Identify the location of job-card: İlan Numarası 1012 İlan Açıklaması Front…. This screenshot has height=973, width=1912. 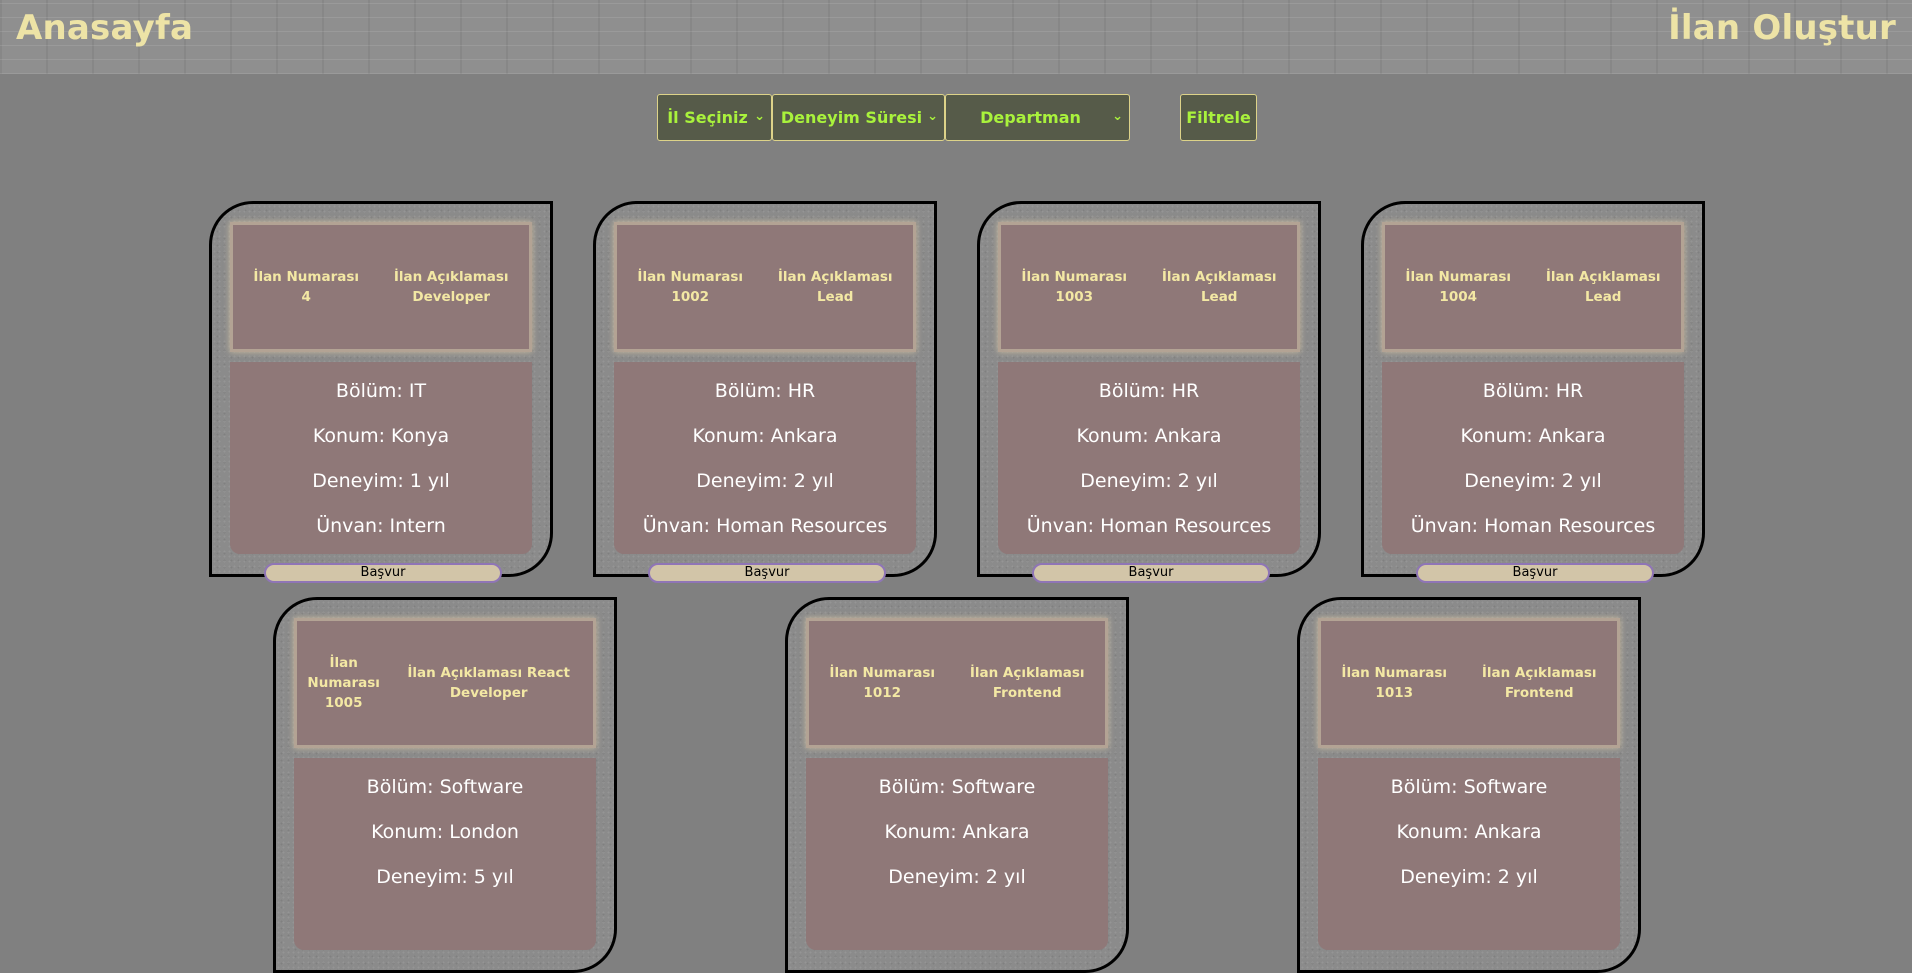
(957, 785).